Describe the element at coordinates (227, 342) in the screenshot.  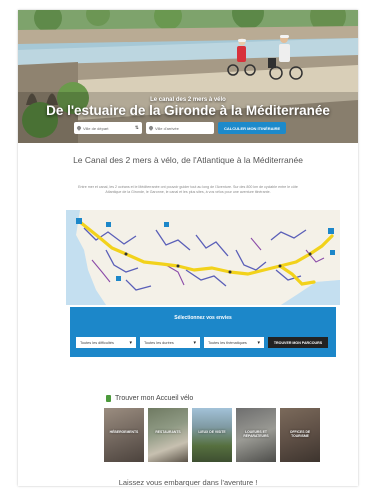
I see `theme-select-value: Toutes les thématiques` at that location.